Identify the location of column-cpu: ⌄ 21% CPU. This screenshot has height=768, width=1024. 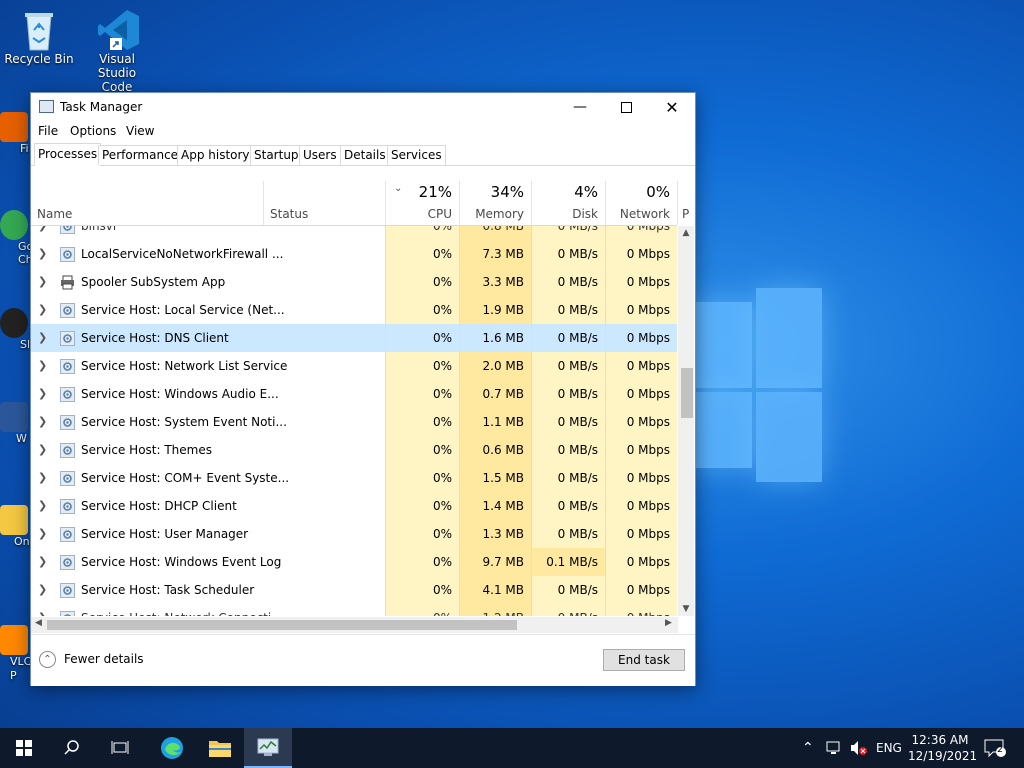
(422, 203).